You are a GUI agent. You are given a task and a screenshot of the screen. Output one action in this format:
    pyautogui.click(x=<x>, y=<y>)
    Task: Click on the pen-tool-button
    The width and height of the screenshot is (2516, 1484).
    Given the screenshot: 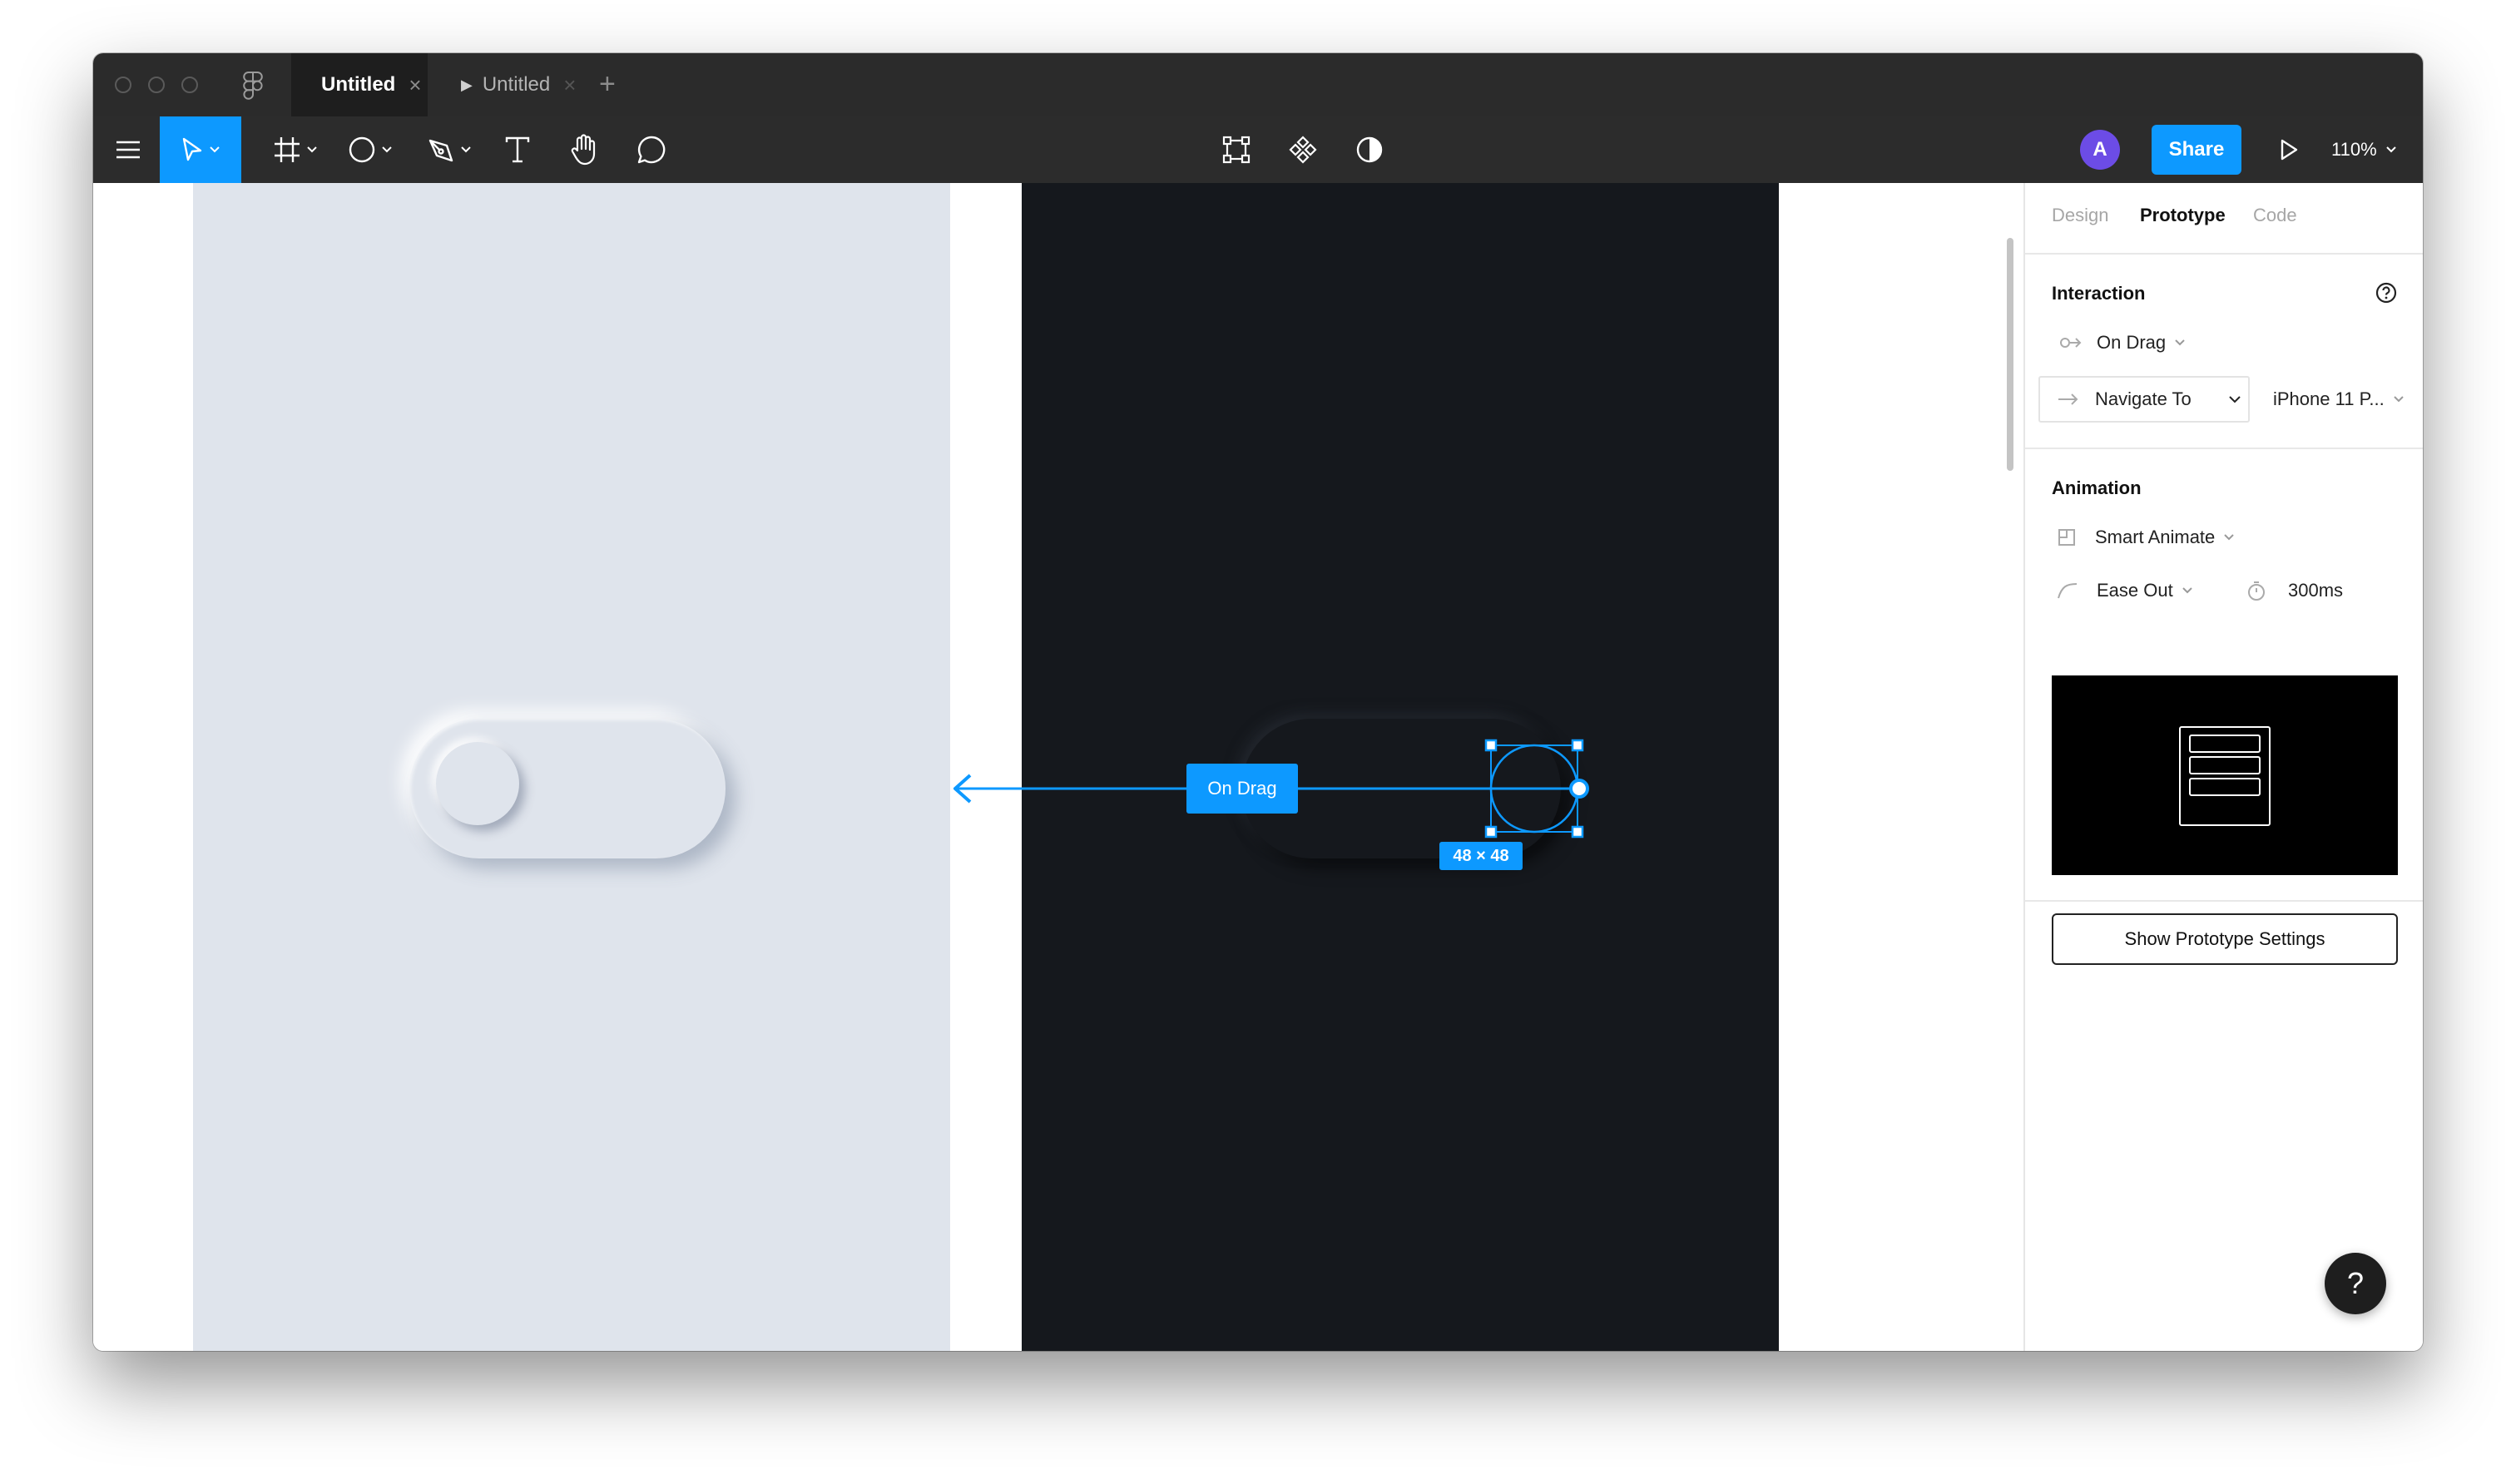 What is the action you would take?
    pyautogui.click(x=449, y=149)
    